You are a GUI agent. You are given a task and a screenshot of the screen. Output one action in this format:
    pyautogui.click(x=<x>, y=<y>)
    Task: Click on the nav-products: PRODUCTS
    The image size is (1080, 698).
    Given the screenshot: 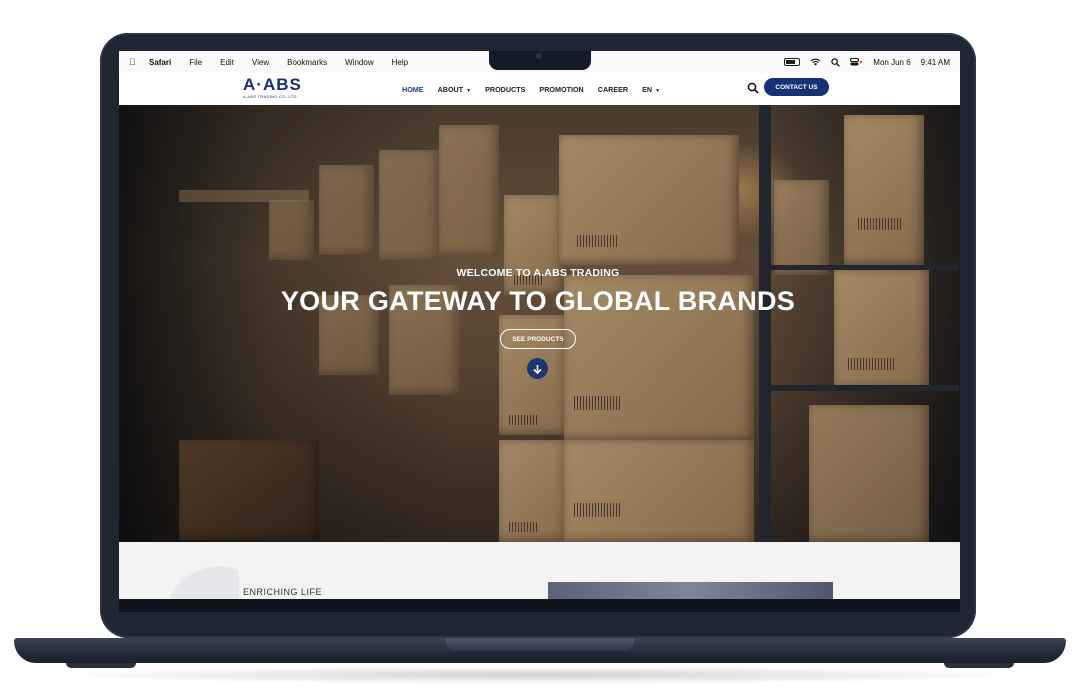 What is the action you would take?
    pyautogui.click(x=505, y=89)
    